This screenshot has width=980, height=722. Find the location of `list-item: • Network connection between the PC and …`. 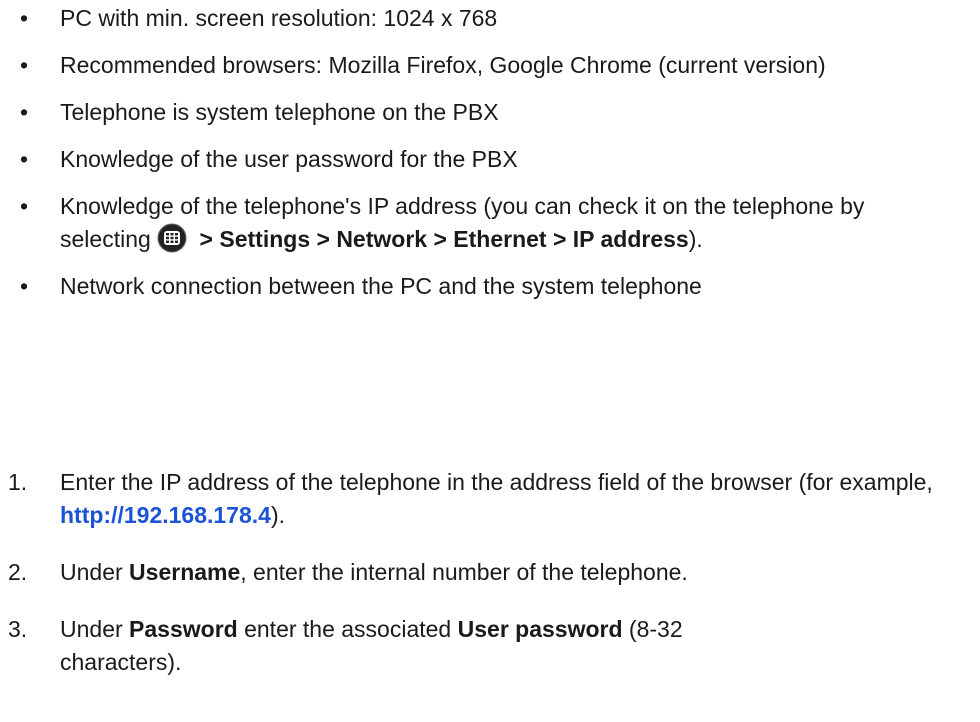

list-item: • Network connection between the PC and … is located at coordinates (490, 286).